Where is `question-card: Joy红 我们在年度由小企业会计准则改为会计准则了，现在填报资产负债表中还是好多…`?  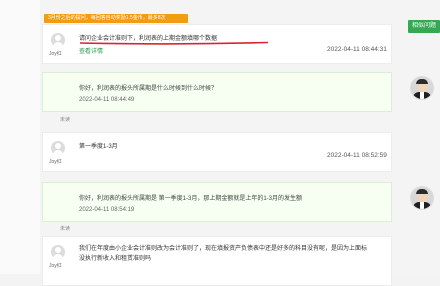
question-card: Joy红 我们在年度由小企业会计准则改为会计准则了，现在填报资产负债表中还是好多… is located at coordinates (217, 261).